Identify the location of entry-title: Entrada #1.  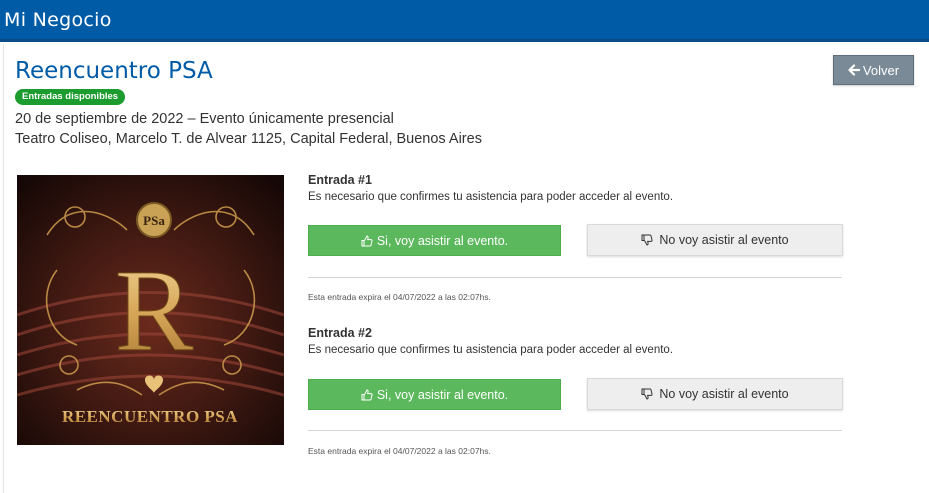
(340, 180).